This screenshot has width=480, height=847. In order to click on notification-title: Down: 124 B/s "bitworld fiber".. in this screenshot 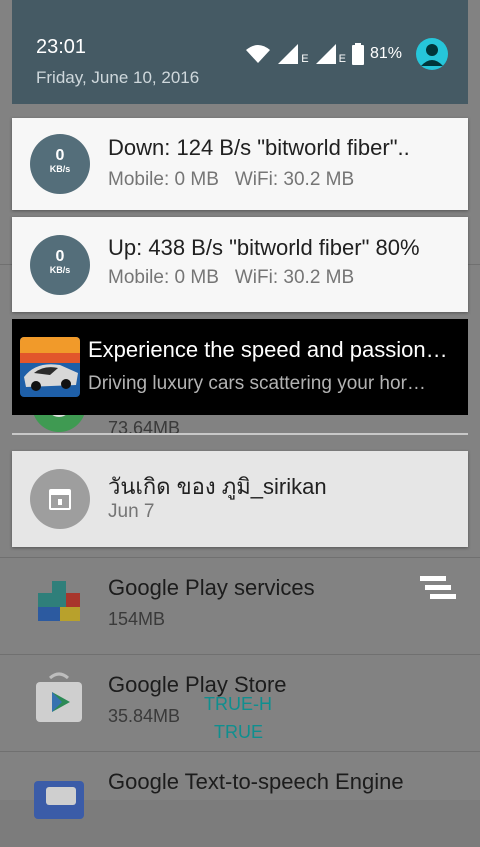, I will do `click(259, 147)`.